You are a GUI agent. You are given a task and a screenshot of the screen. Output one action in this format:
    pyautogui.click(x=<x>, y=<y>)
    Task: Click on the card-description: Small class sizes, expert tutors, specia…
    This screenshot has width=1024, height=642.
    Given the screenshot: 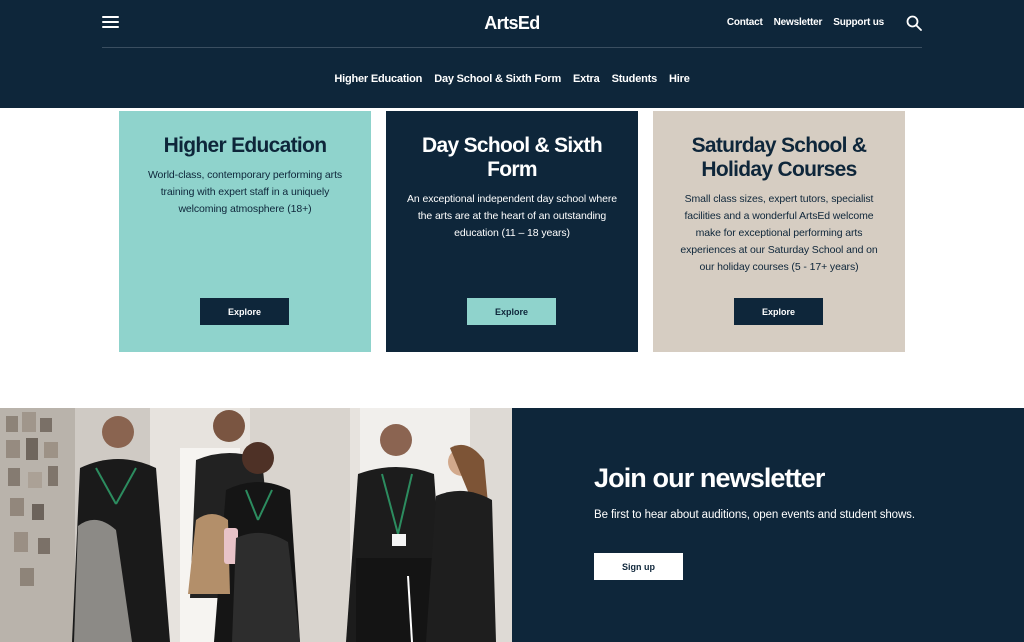 What is the action you would take?
    pyautogui.click(x=779, y=233)
    